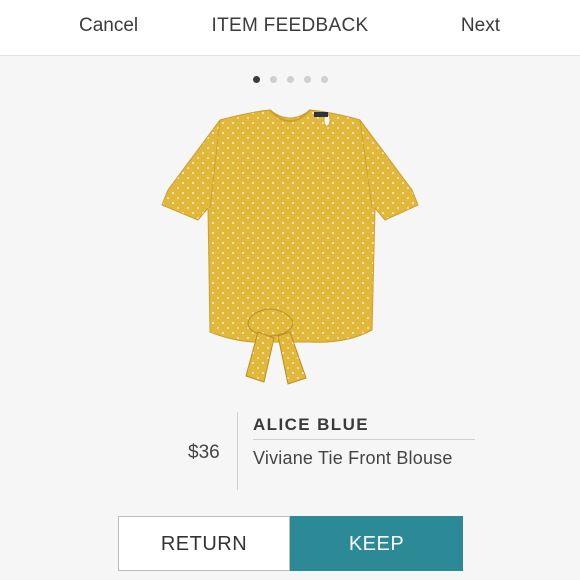  What do you see at coordinates (237, 451) in the screenshot?
I see `info-divider-vertical` at bounding box center [237, 451].